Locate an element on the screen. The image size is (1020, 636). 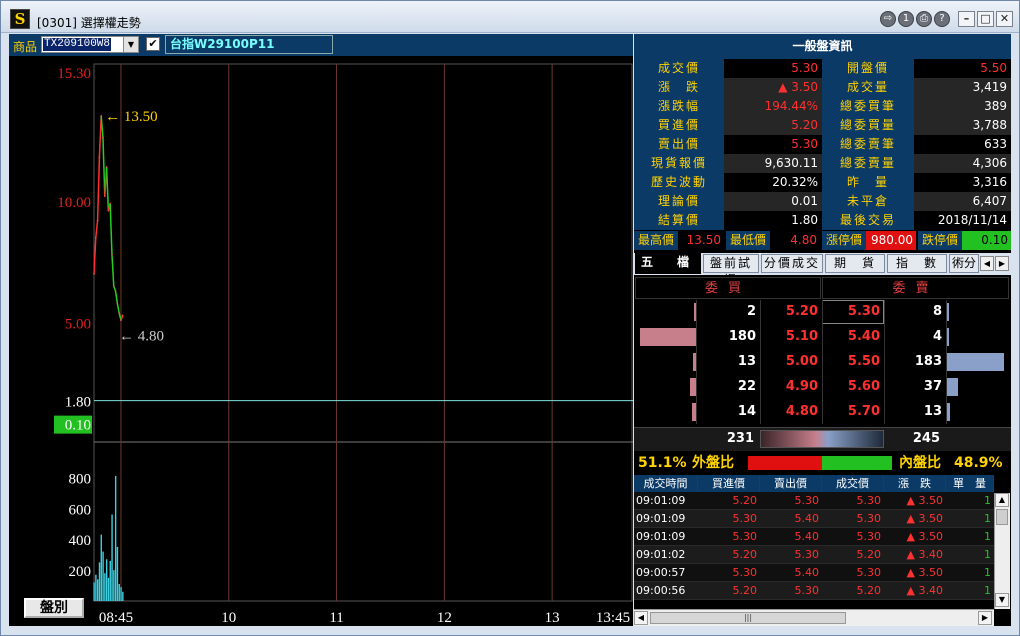
tick-column-header: 成交價 is located at coordinates (853, 483).